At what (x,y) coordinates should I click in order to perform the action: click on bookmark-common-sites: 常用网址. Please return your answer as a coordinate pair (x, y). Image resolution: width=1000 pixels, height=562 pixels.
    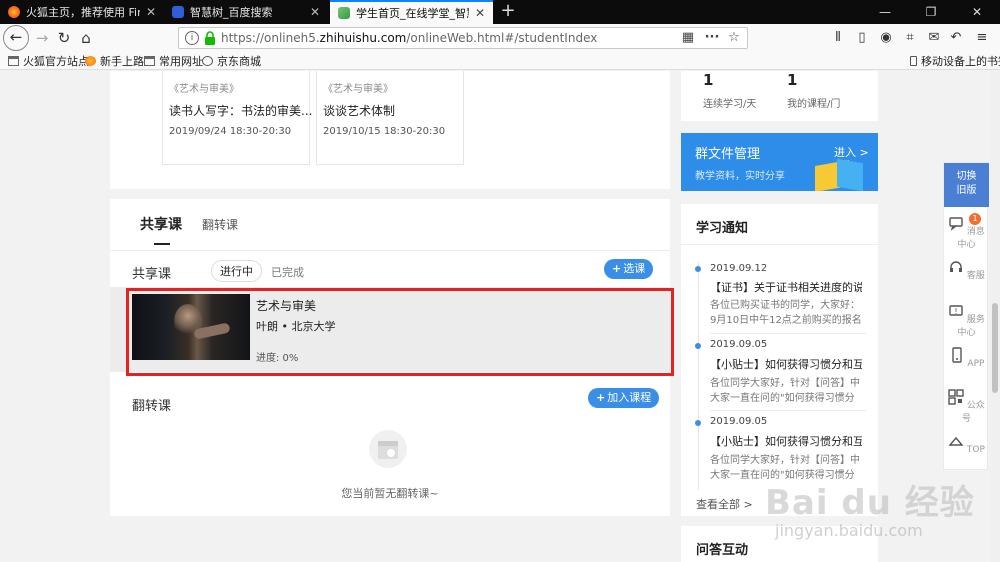
    Looking at the image, I should click on (173, 61).